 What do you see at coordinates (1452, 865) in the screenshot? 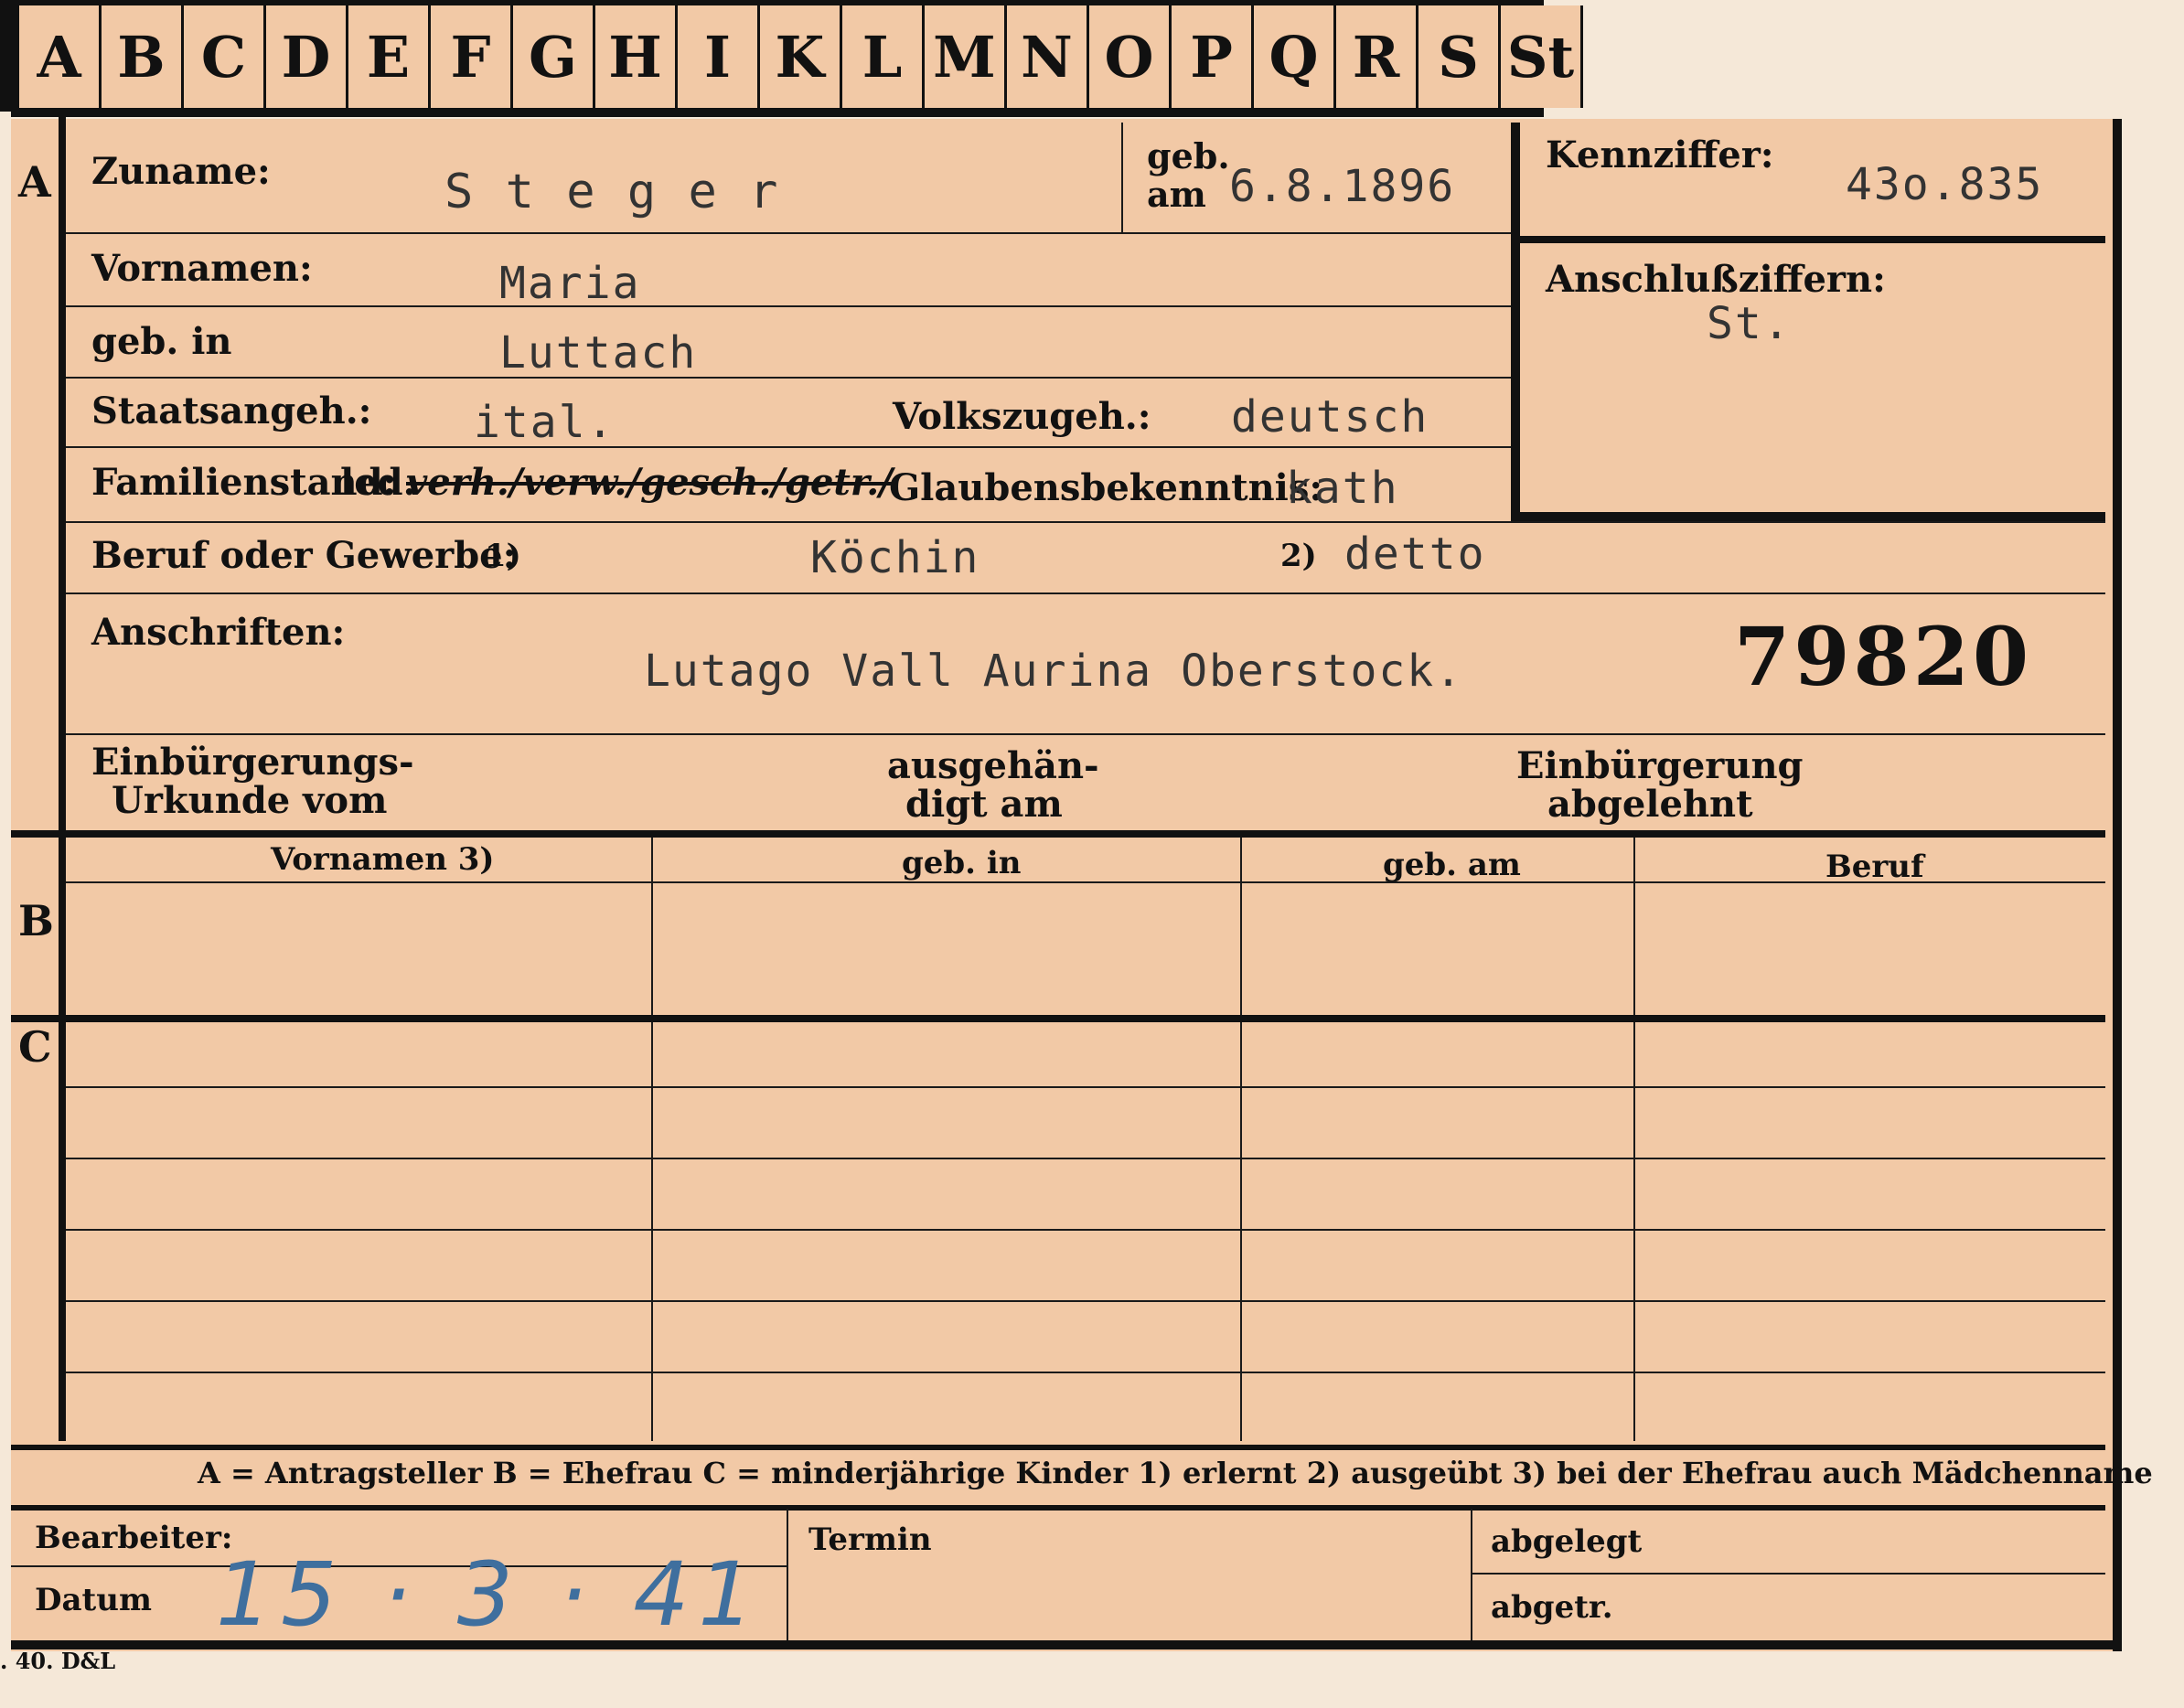
I see `column-header-geb-am: geb. am` at bounding box center [1452, 865].